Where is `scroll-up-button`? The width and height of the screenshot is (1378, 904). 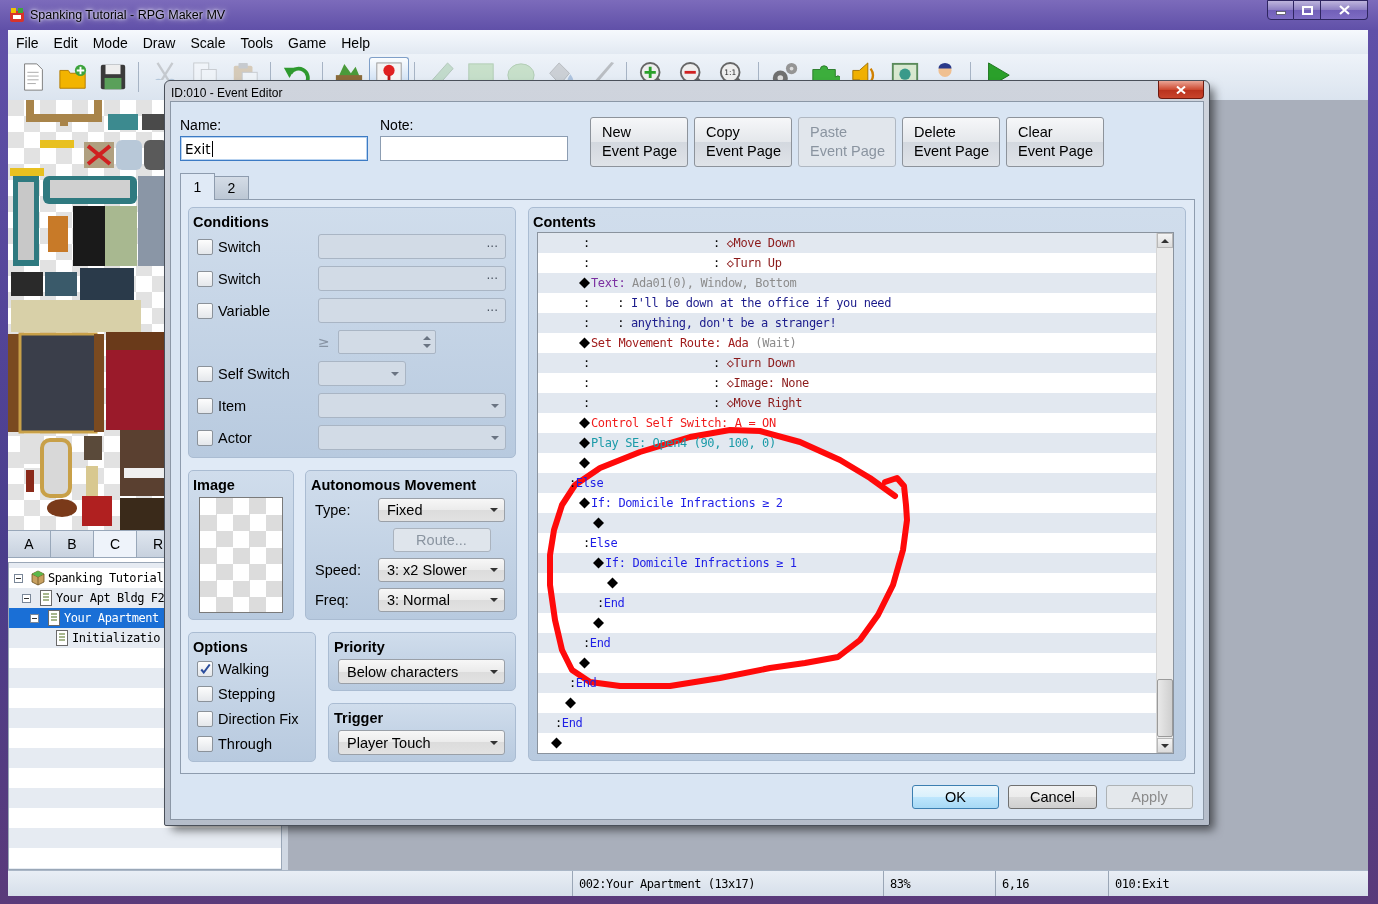 scroll-up-button is located at coordinates (1165, 240).